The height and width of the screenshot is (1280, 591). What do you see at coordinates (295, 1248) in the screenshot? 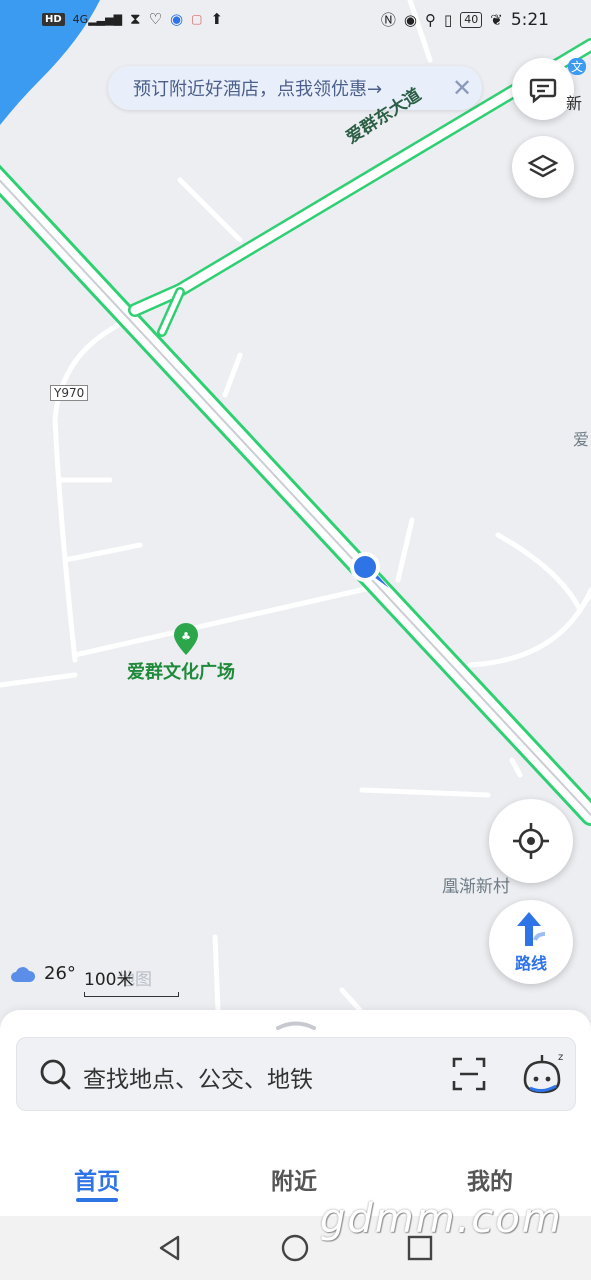
I see `home-icon` at bounding box center [295, 1248].